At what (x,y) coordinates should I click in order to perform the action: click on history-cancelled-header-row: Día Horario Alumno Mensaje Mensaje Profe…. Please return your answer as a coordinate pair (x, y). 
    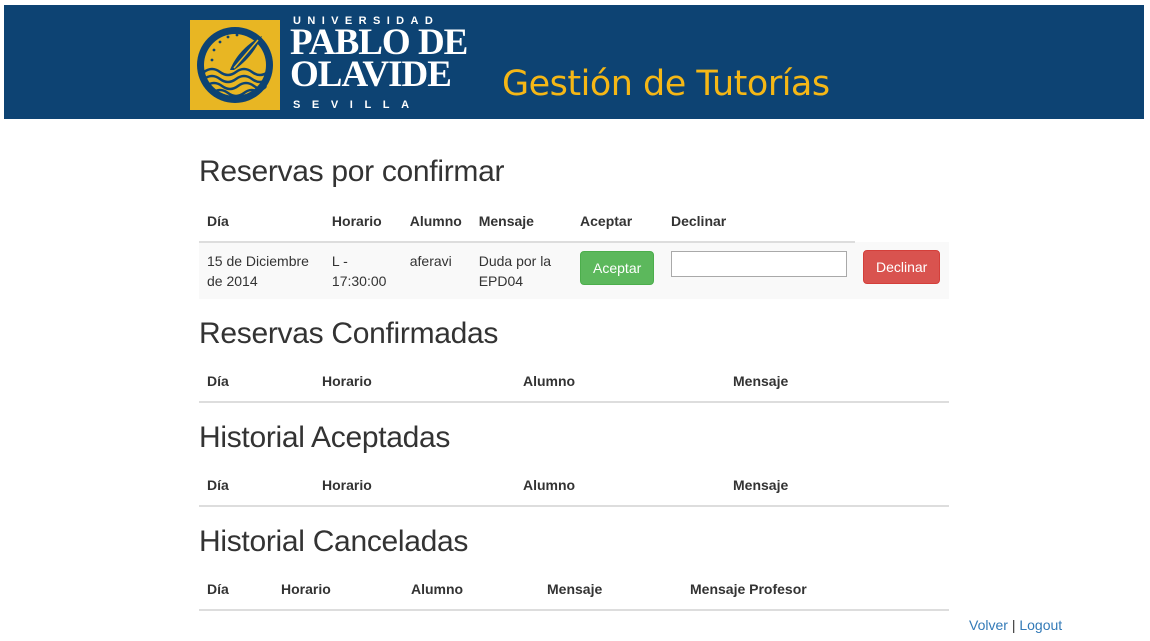
    Looking at the image, I should click on (574, 590).